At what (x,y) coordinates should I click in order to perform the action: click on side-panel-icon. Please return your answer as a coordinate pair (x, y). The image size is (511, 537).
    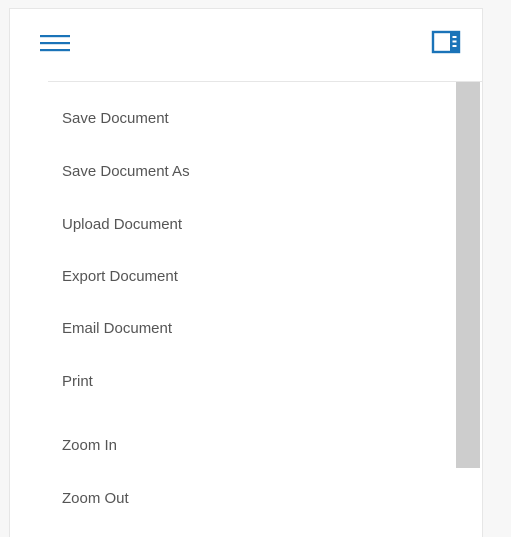
    Looking at the image, I should click on (446, 42).